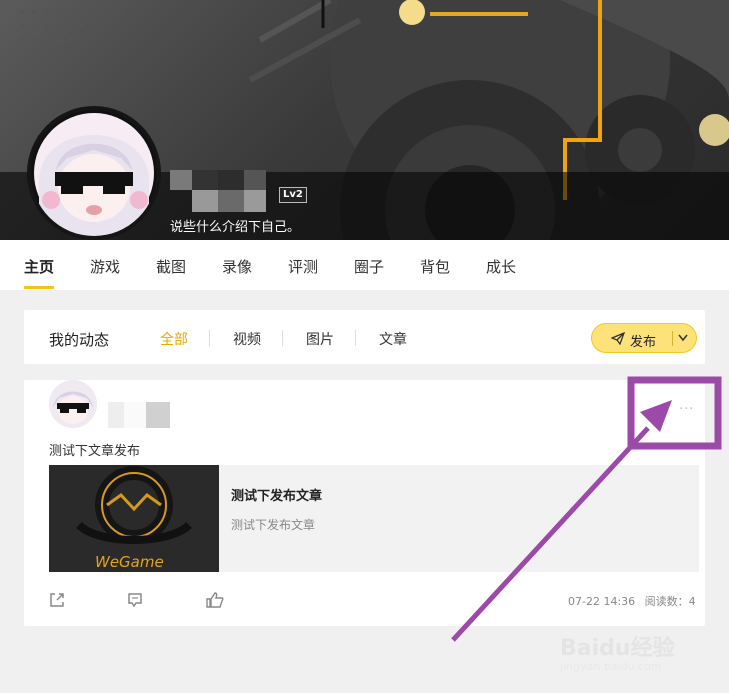 The width and height of the screenshot is (729, 693). I want to click on username-mosaic, so click(218, 191).